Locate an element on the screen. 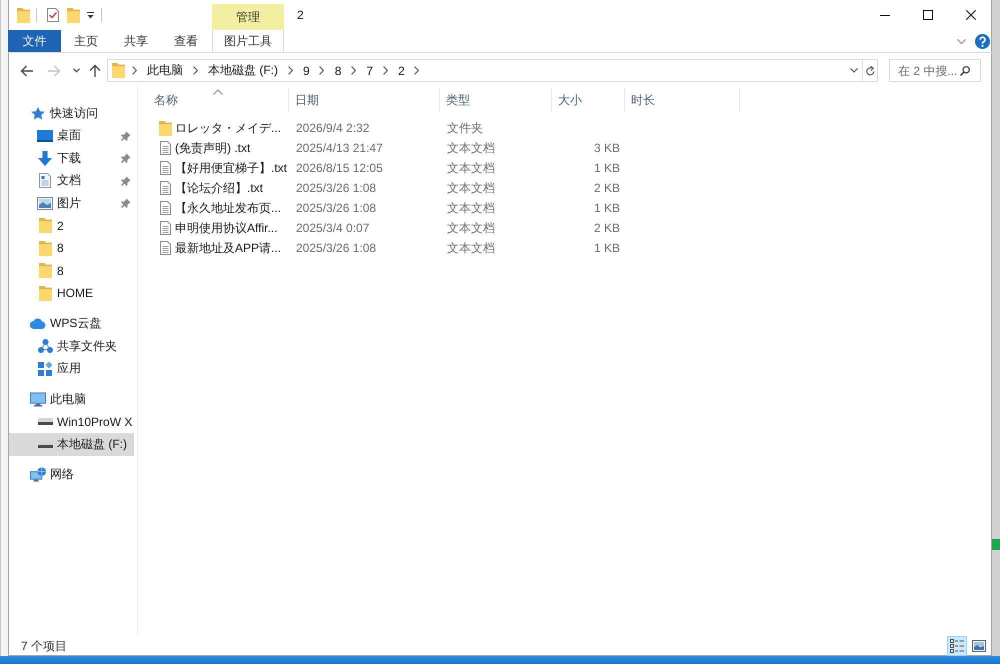  file-row: 最新地址及APP请... 2025/3/26 1:08 文本文档 1 KB is located at coordinates (444, 248).